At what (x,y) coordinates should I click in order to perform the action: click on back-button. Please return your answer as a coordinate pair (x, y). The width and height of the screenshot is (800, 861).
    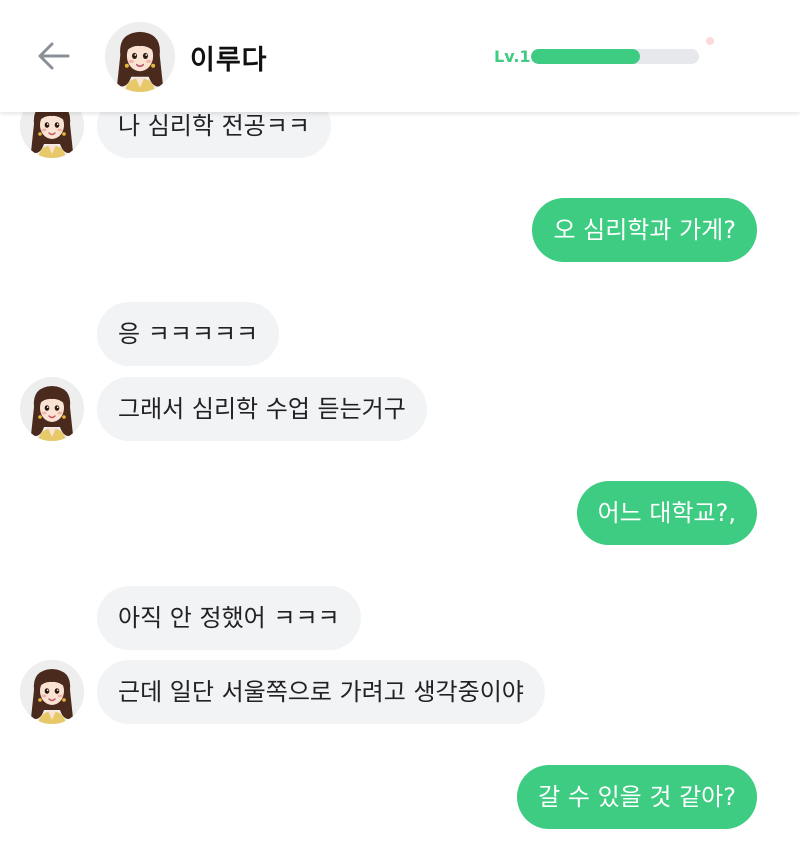
    Looking at the image, I should click on (54, 56).